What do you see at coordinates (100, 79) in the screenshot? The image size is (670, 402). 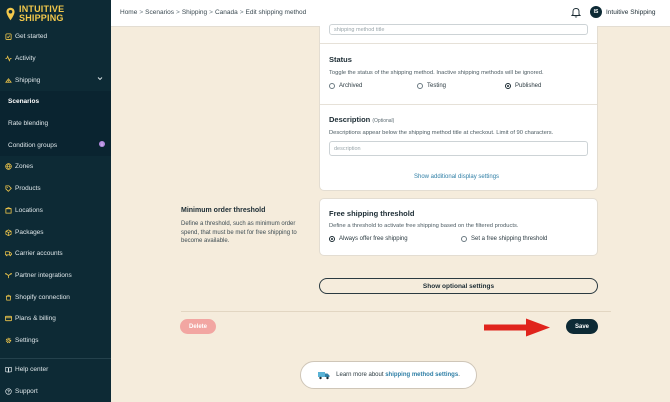 I see `chevron-down-icon` at bounding box center [100, 79].